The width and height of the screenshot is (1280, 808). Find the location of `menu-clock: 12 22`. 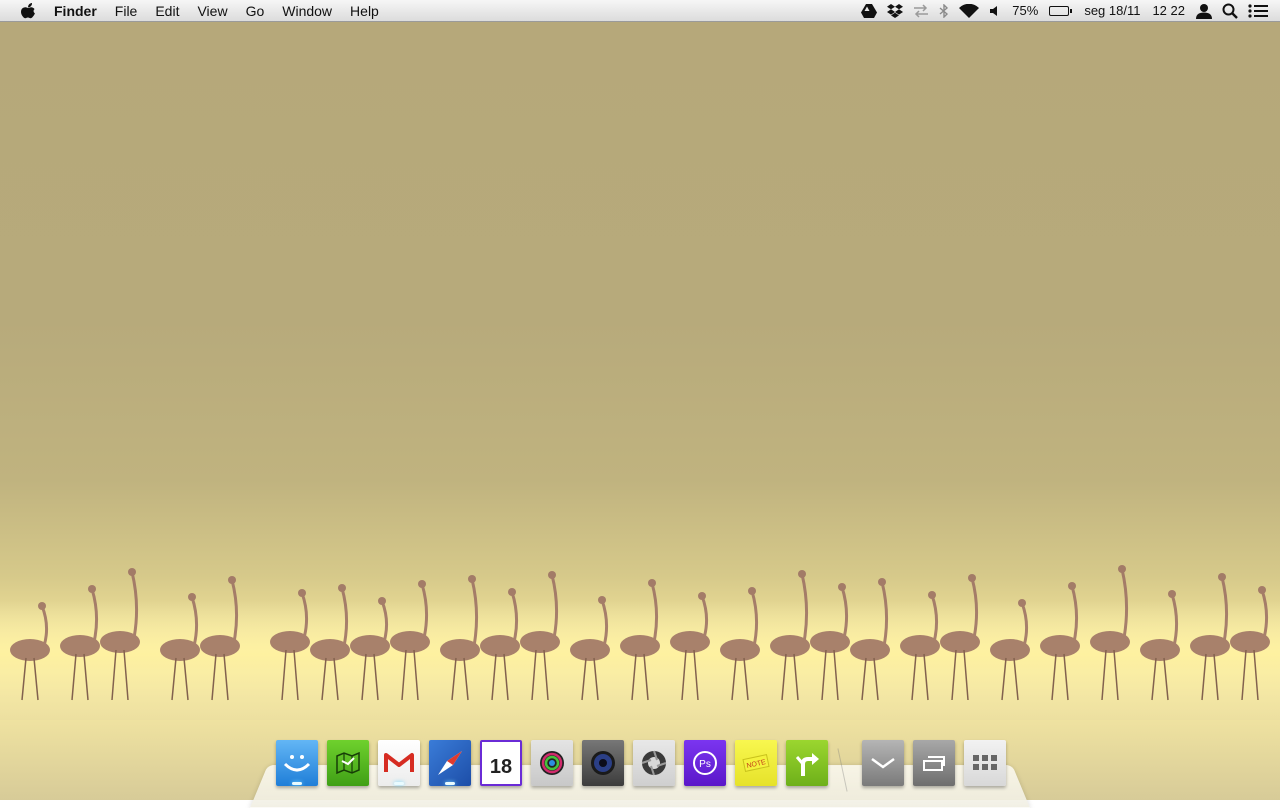

menu-clock: 12 22 is located at coordinates (1168, 11).